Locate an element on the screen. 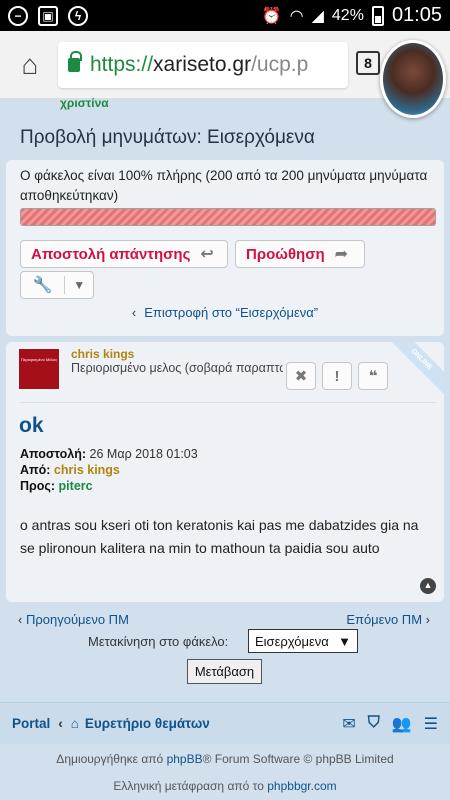 This screenshot has width=450, height=800. return-link-label: Επιστροφή στο “Εισερχόμενα” is located at coordinates (231, 312).